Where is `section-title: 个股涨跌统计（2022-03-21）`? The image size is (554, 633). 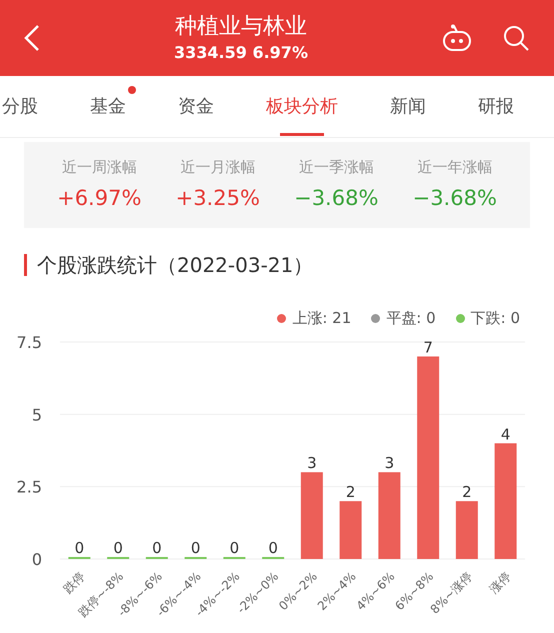
section-title: 个股涨跌统计（2022-03-21） is located at coordinates (175, 265).